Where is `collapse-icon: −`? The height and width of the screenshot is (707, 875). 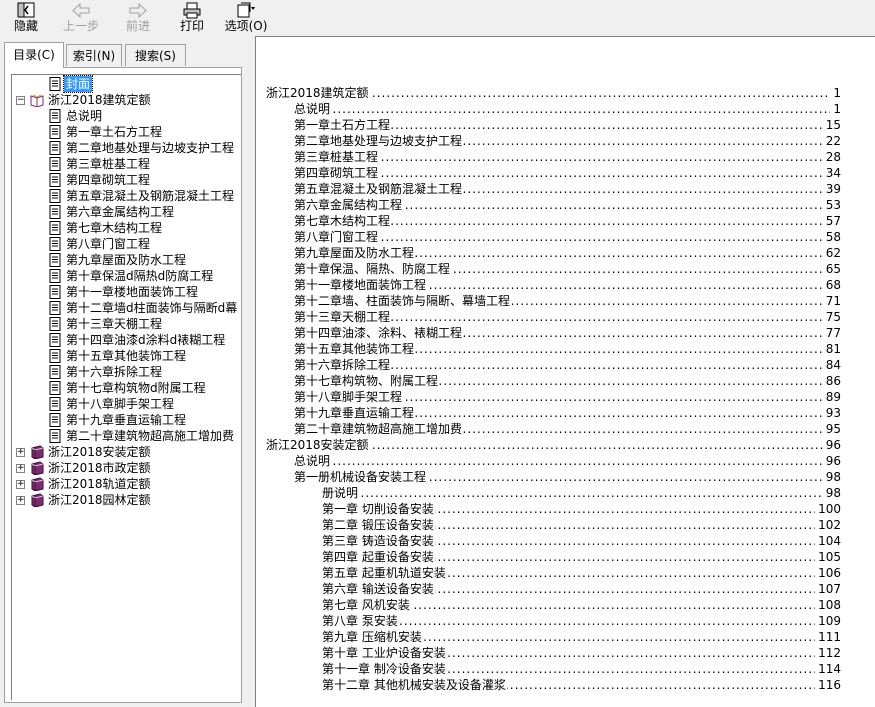
collapse-icon: − is located at coordinates (20, 100).